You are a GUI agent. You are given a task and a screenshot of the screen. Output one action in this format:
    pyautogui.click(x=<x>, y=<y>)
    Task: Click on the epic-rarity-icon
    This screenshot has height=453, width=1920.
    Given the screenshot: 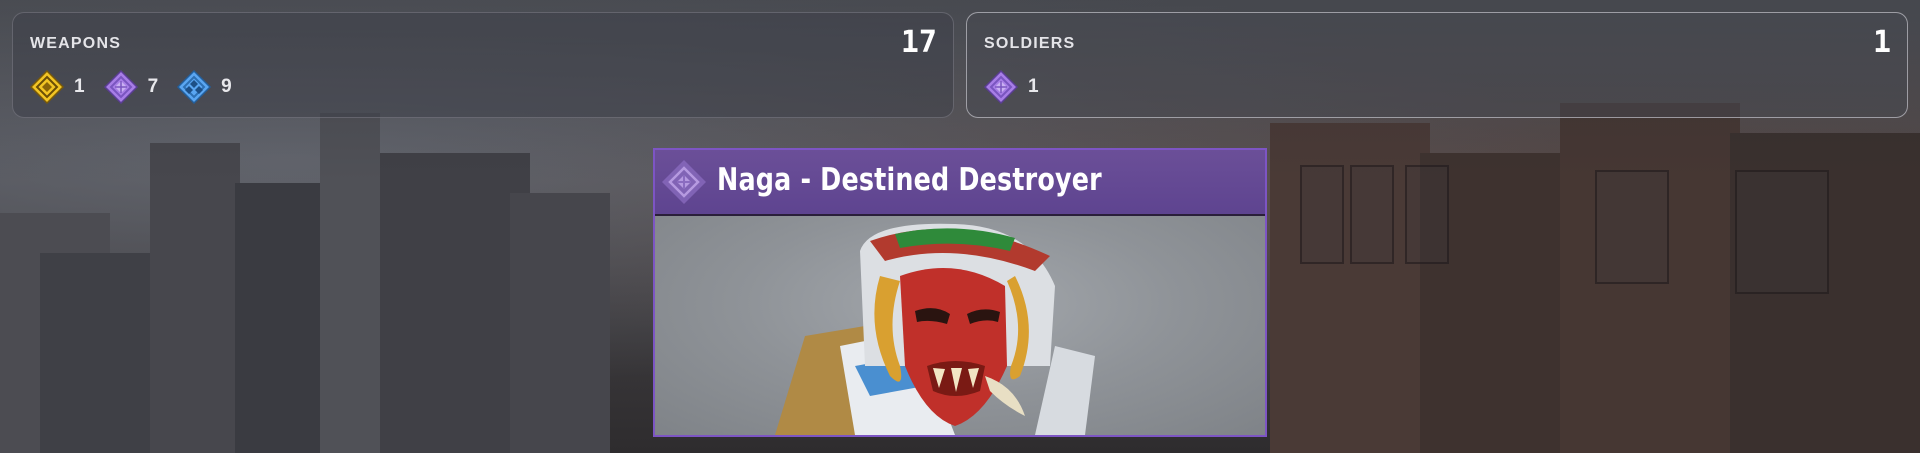 What is the action you would take?
    pyautogui.click(x=684, y=182)
    